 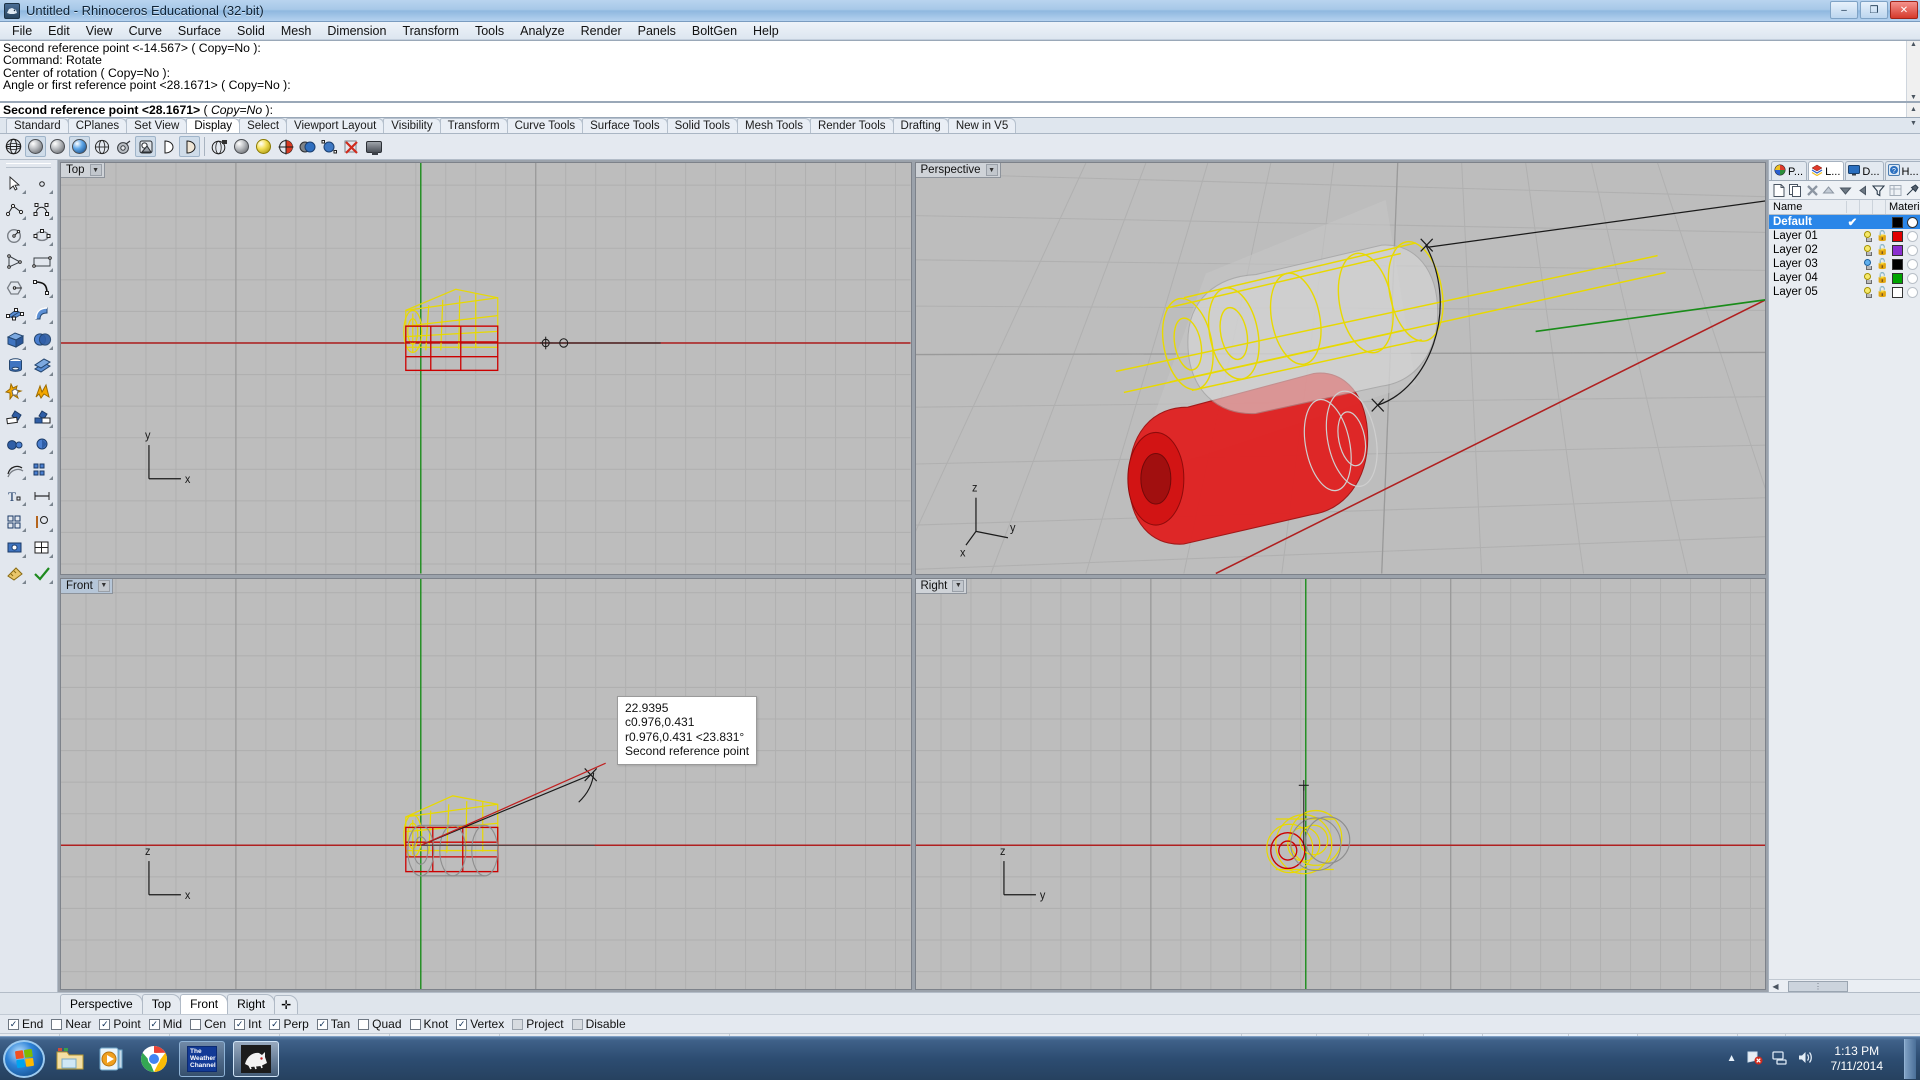 What do you see at coordinates (1904, 10) in the screenshot?
I see `close-button: ✕` at bounding box center [1904, 10].